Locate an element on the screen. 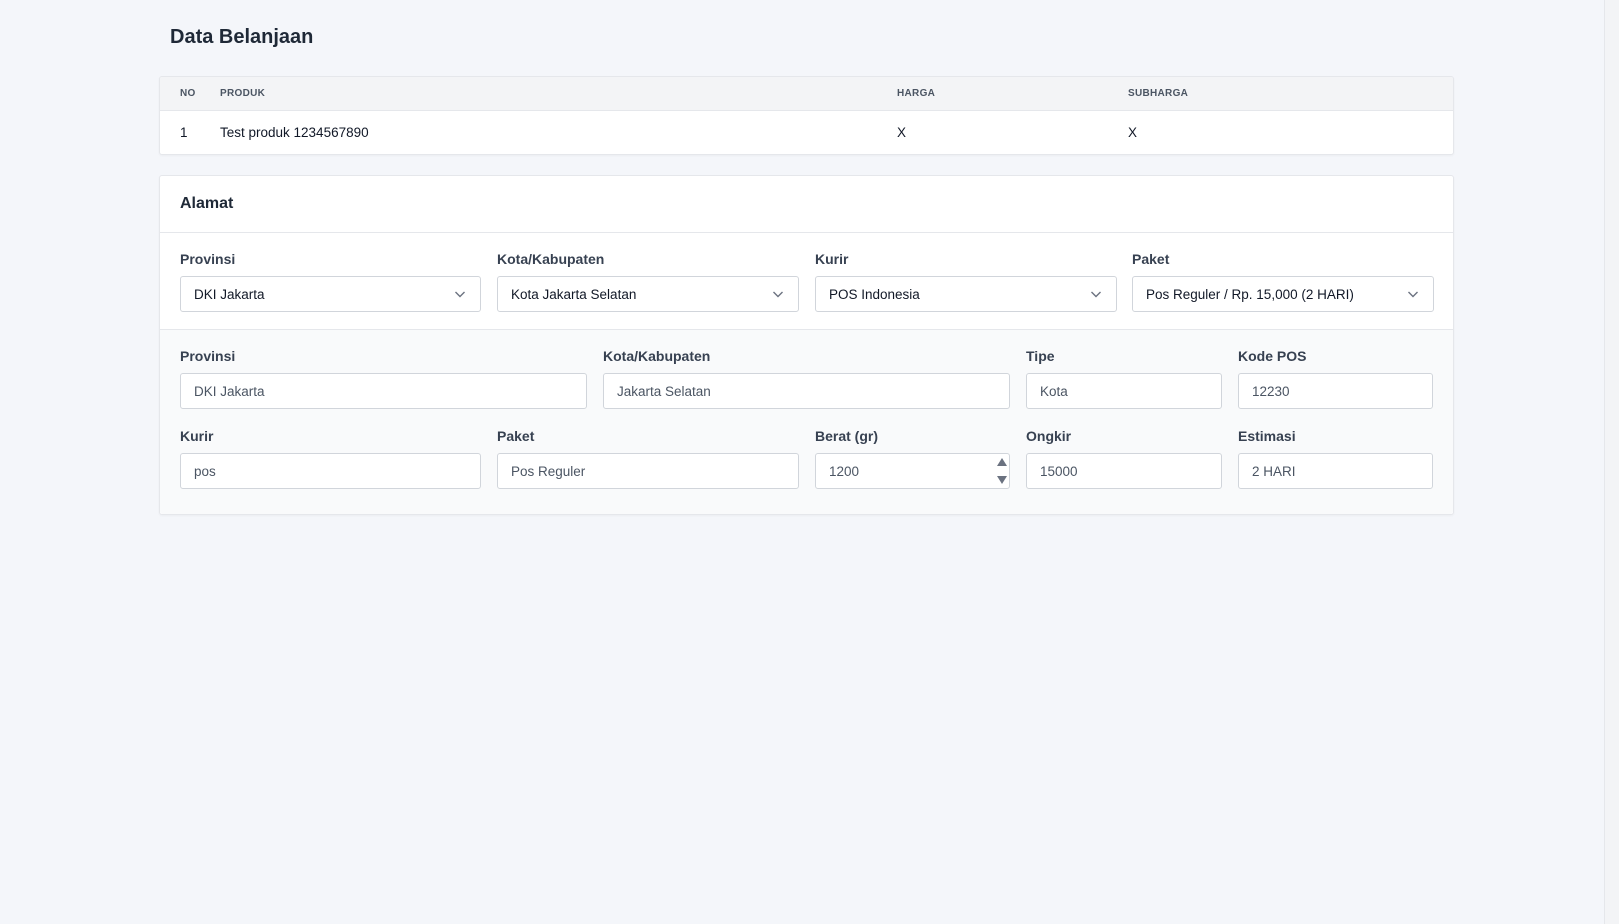 This screenshot has width=1619, height=924. info-provinsi-value: DKI Jakarta is located at coordinates (229, 391).